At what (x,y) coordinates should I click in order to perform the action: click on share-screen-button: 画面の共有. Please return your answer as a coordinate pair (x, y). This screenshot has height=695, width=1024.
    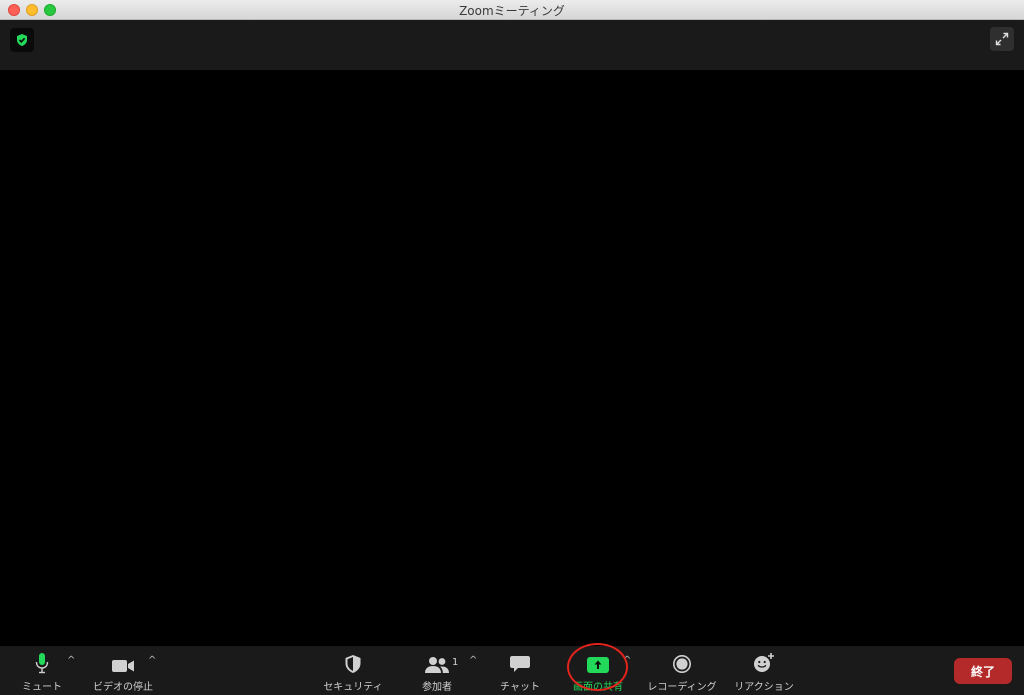
    Looking at the image, I should click on (598, 670).